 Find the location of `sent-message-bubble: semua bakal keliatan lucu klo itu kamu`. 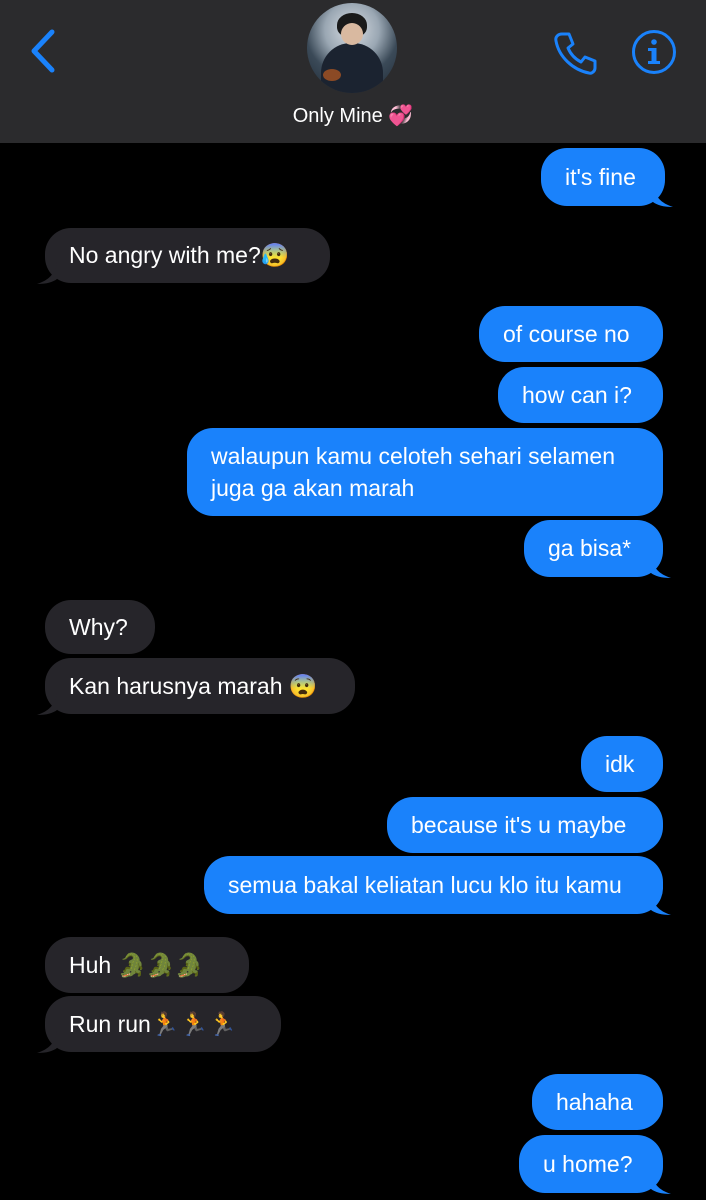

sent-message-bubble: semua bakal keliatan lucu klo itu kamu is located at coordinates (437, 885).